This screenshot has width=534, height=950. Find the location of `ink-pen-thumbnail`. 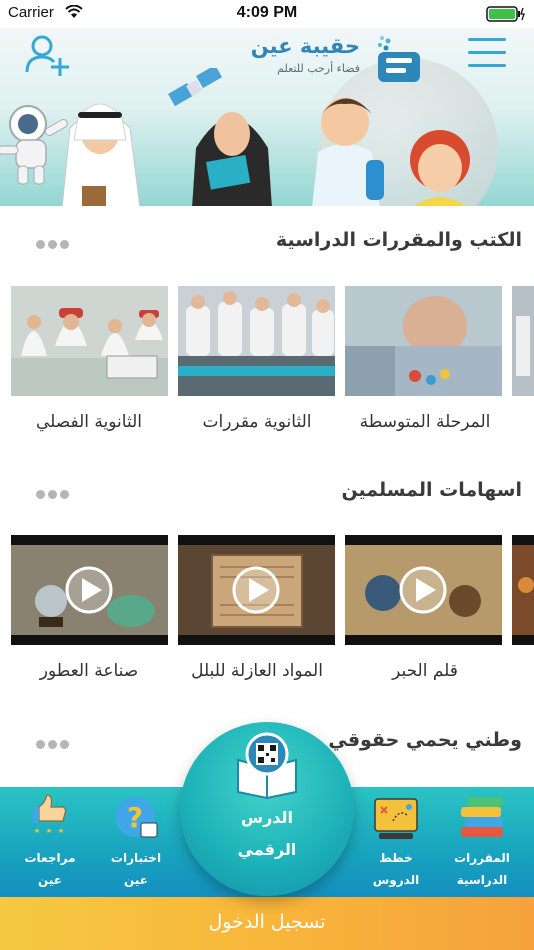

ink-pen-thumbnail is located at coordinates (423, 590).